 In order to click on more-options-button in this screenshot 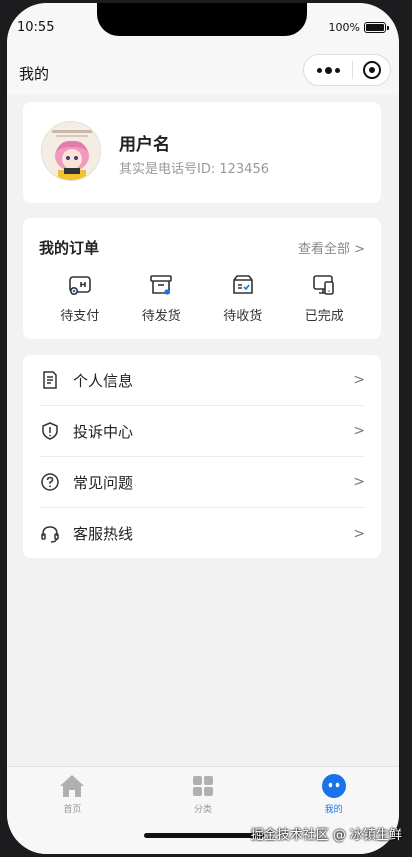, I will do `click(328, 70)`.